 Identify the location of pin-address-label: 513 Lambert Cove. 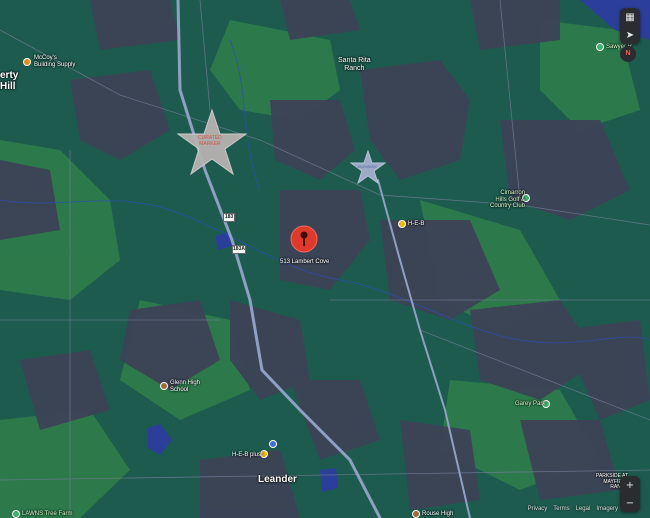
(304, 262).